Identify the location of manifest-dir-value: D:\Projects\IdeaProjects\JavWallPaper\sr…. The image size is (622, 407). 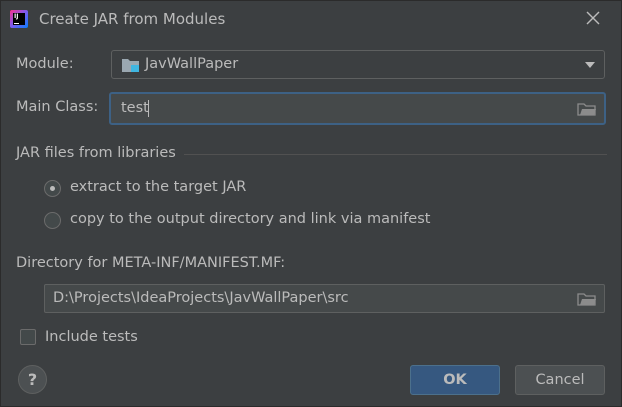
(201, 298).